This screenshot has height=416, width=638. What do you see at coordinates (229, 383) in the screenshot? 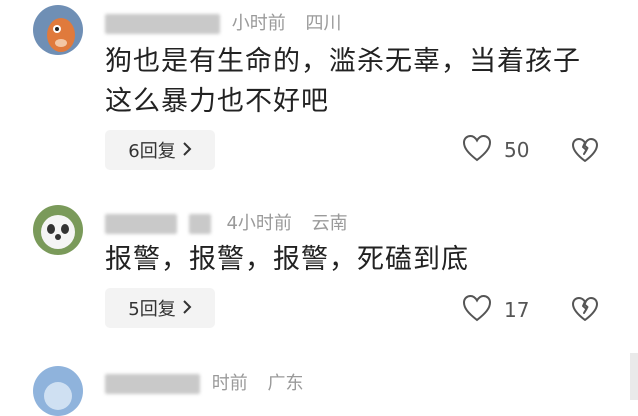
I see `comment-time: 时前` at bounding box center [229, 383].